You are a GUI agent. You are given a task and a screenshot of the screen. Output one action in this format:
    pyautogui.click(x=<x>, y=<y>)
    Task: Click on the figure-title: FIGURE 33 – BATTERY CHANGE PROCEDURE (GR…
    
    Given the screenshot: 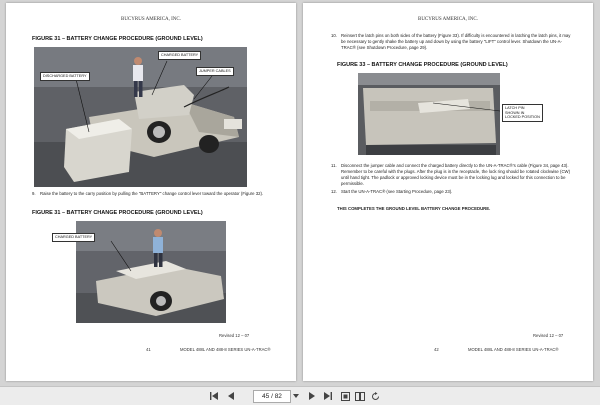 What is the action you would take?
    pyautogui.click(x=422, y=65)
    